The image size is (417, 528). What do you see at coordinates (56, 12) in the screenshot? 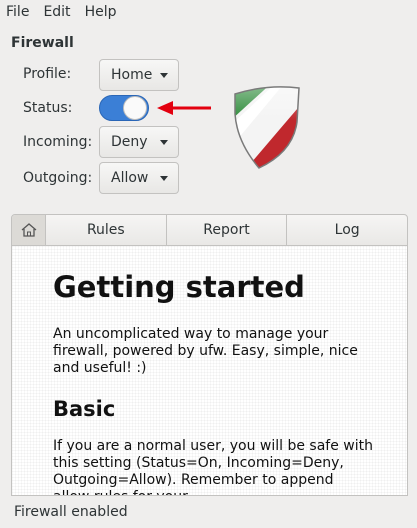
I see `menu-edit: Edit` at bounding box center [56, 12].